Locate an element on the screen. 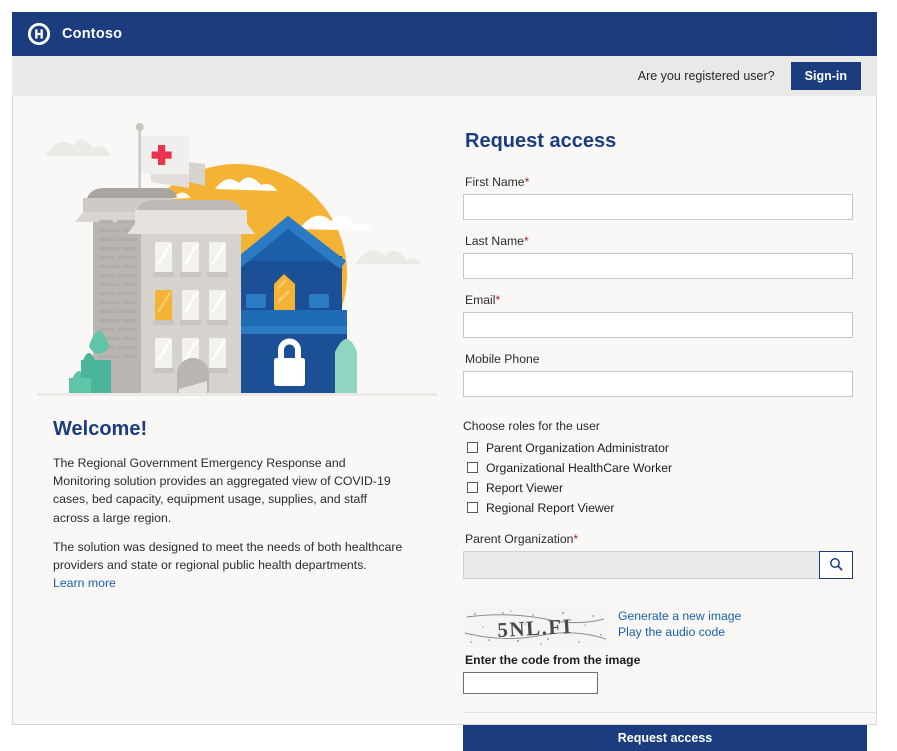 This screenshot has width=897, height=751. mobile-phone-input is located at coordinates (658, 384).